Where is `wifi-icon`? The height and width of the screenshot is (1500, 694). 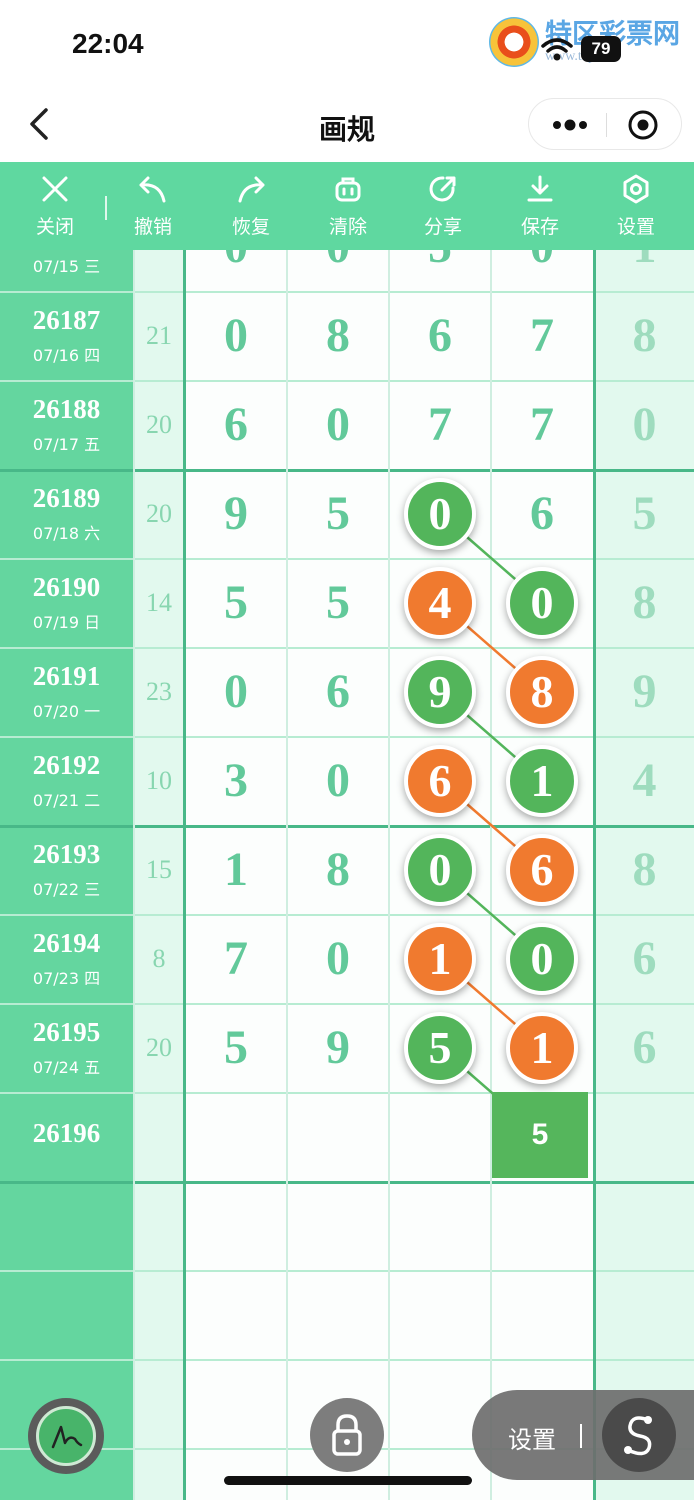
wifi-icon is located at coordinates (557, 49).